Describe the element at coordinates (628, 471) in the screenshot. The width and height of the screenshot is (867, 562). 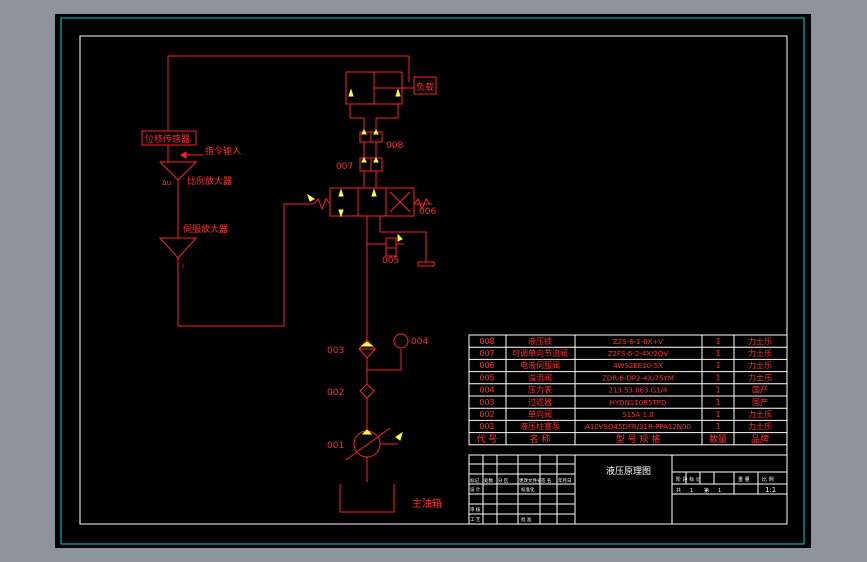
I see `drawing-title: 液压原理图` at that location.